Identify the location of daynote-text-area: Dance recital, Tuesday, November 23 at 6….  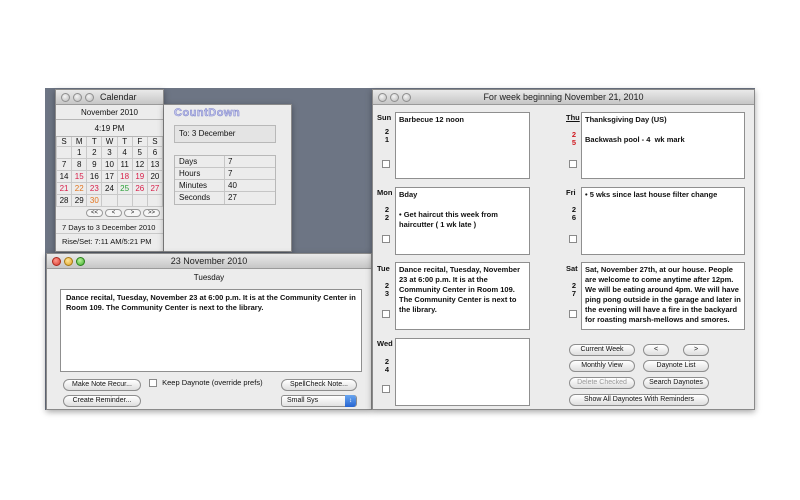
(211, 330).